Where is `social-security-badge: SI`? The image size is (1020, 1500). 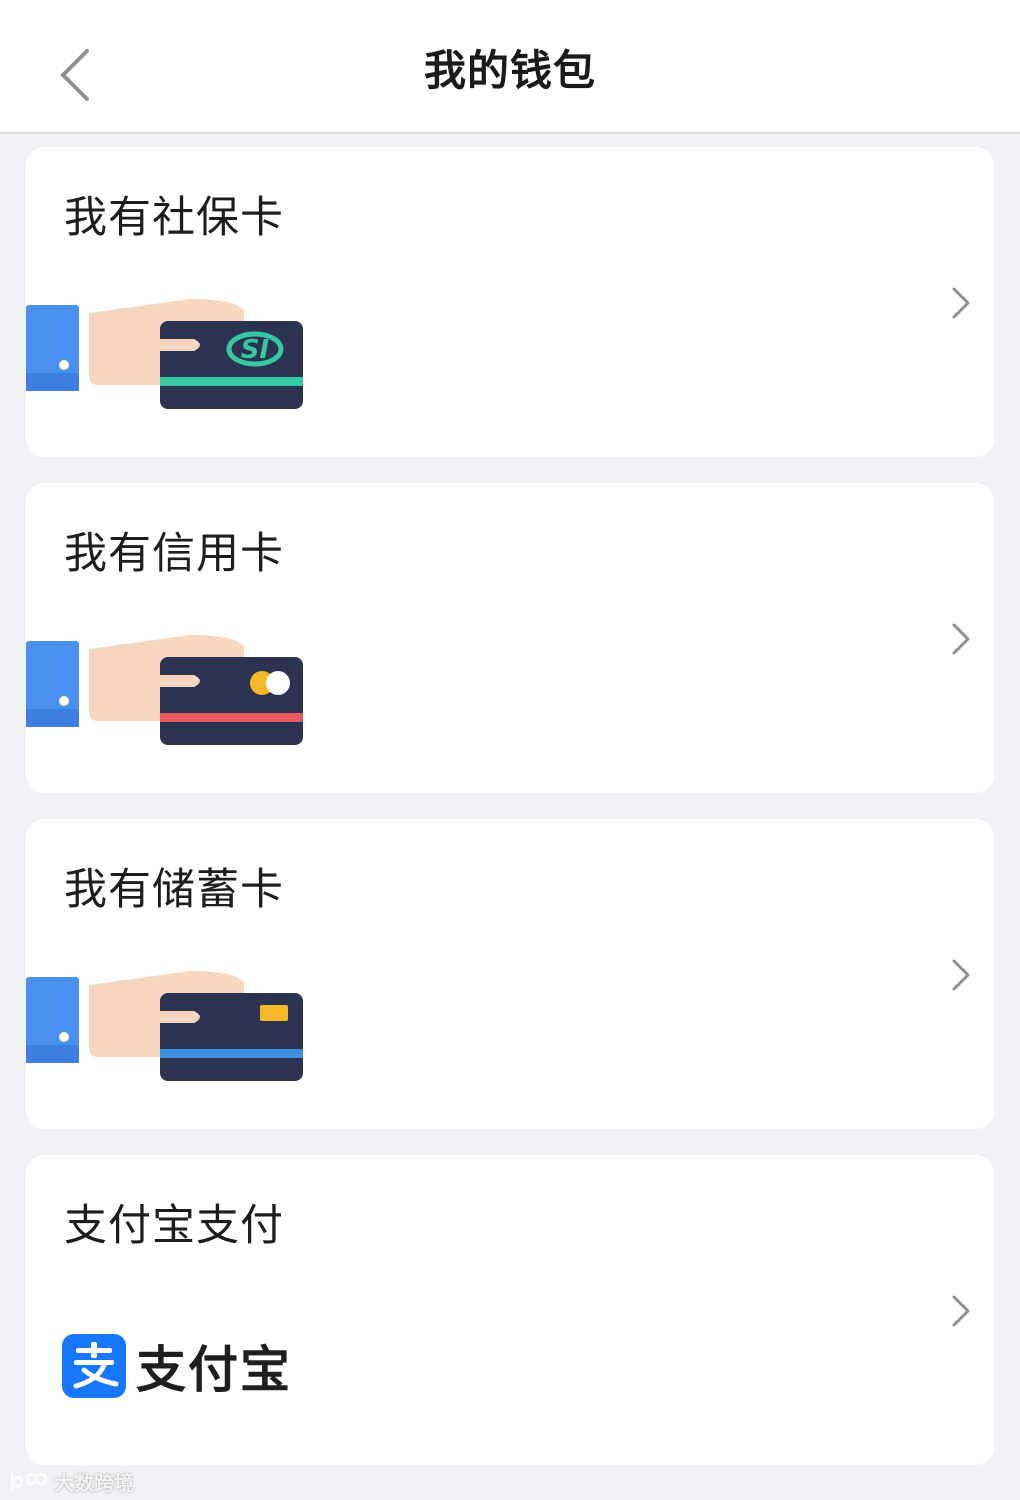
social-security-badge: SI is located at coordinates (255, 350).